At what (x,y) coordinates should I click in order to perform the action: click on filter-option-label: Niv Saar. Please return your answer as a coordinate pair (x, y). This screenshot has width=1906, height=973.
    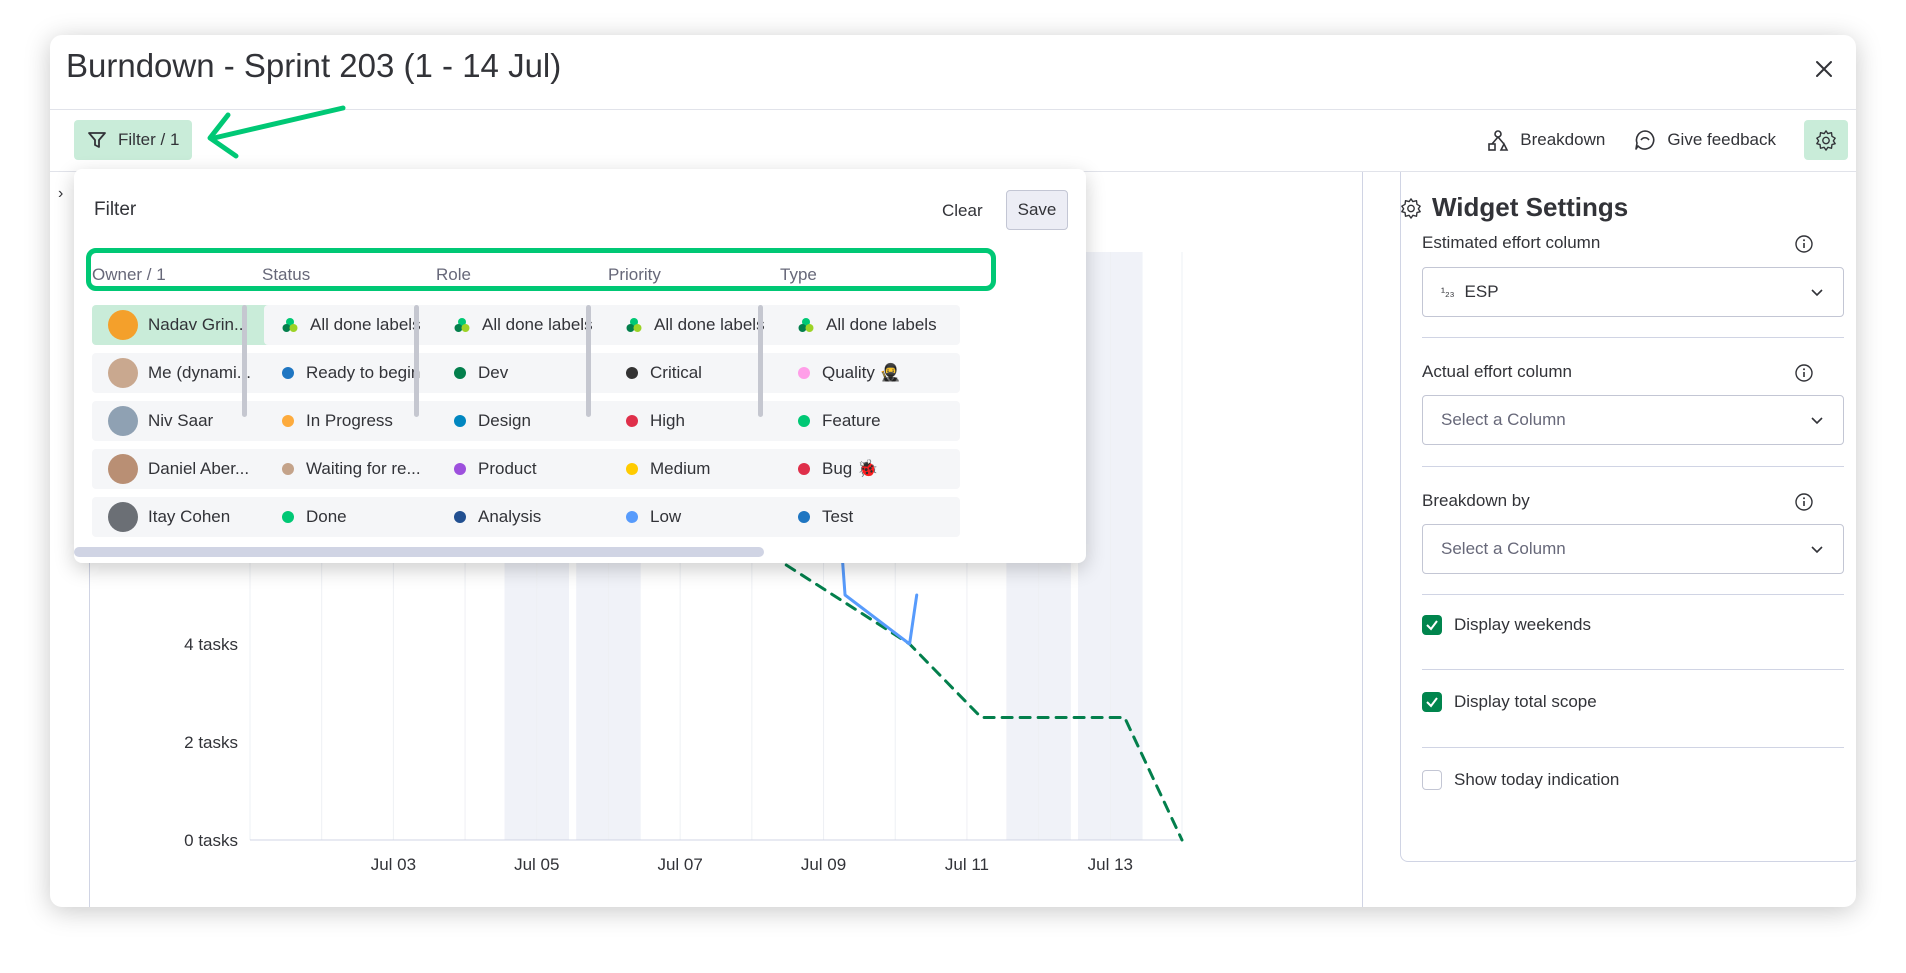
    Looking at the image, I should click on (181, 420).